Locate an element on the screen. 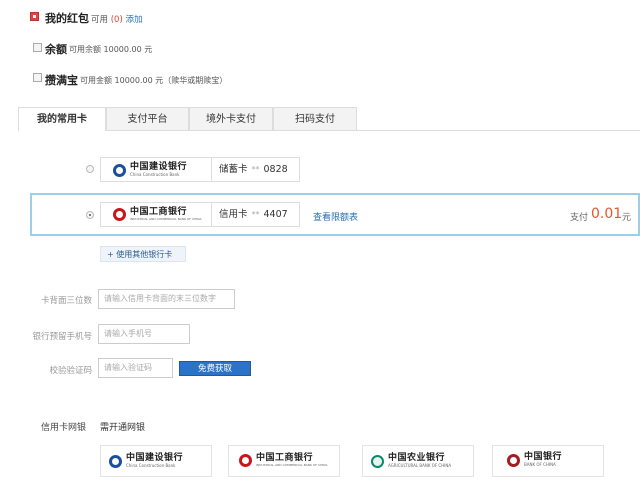  bank-name: 中国银行 is located at coordinates (543, 457).